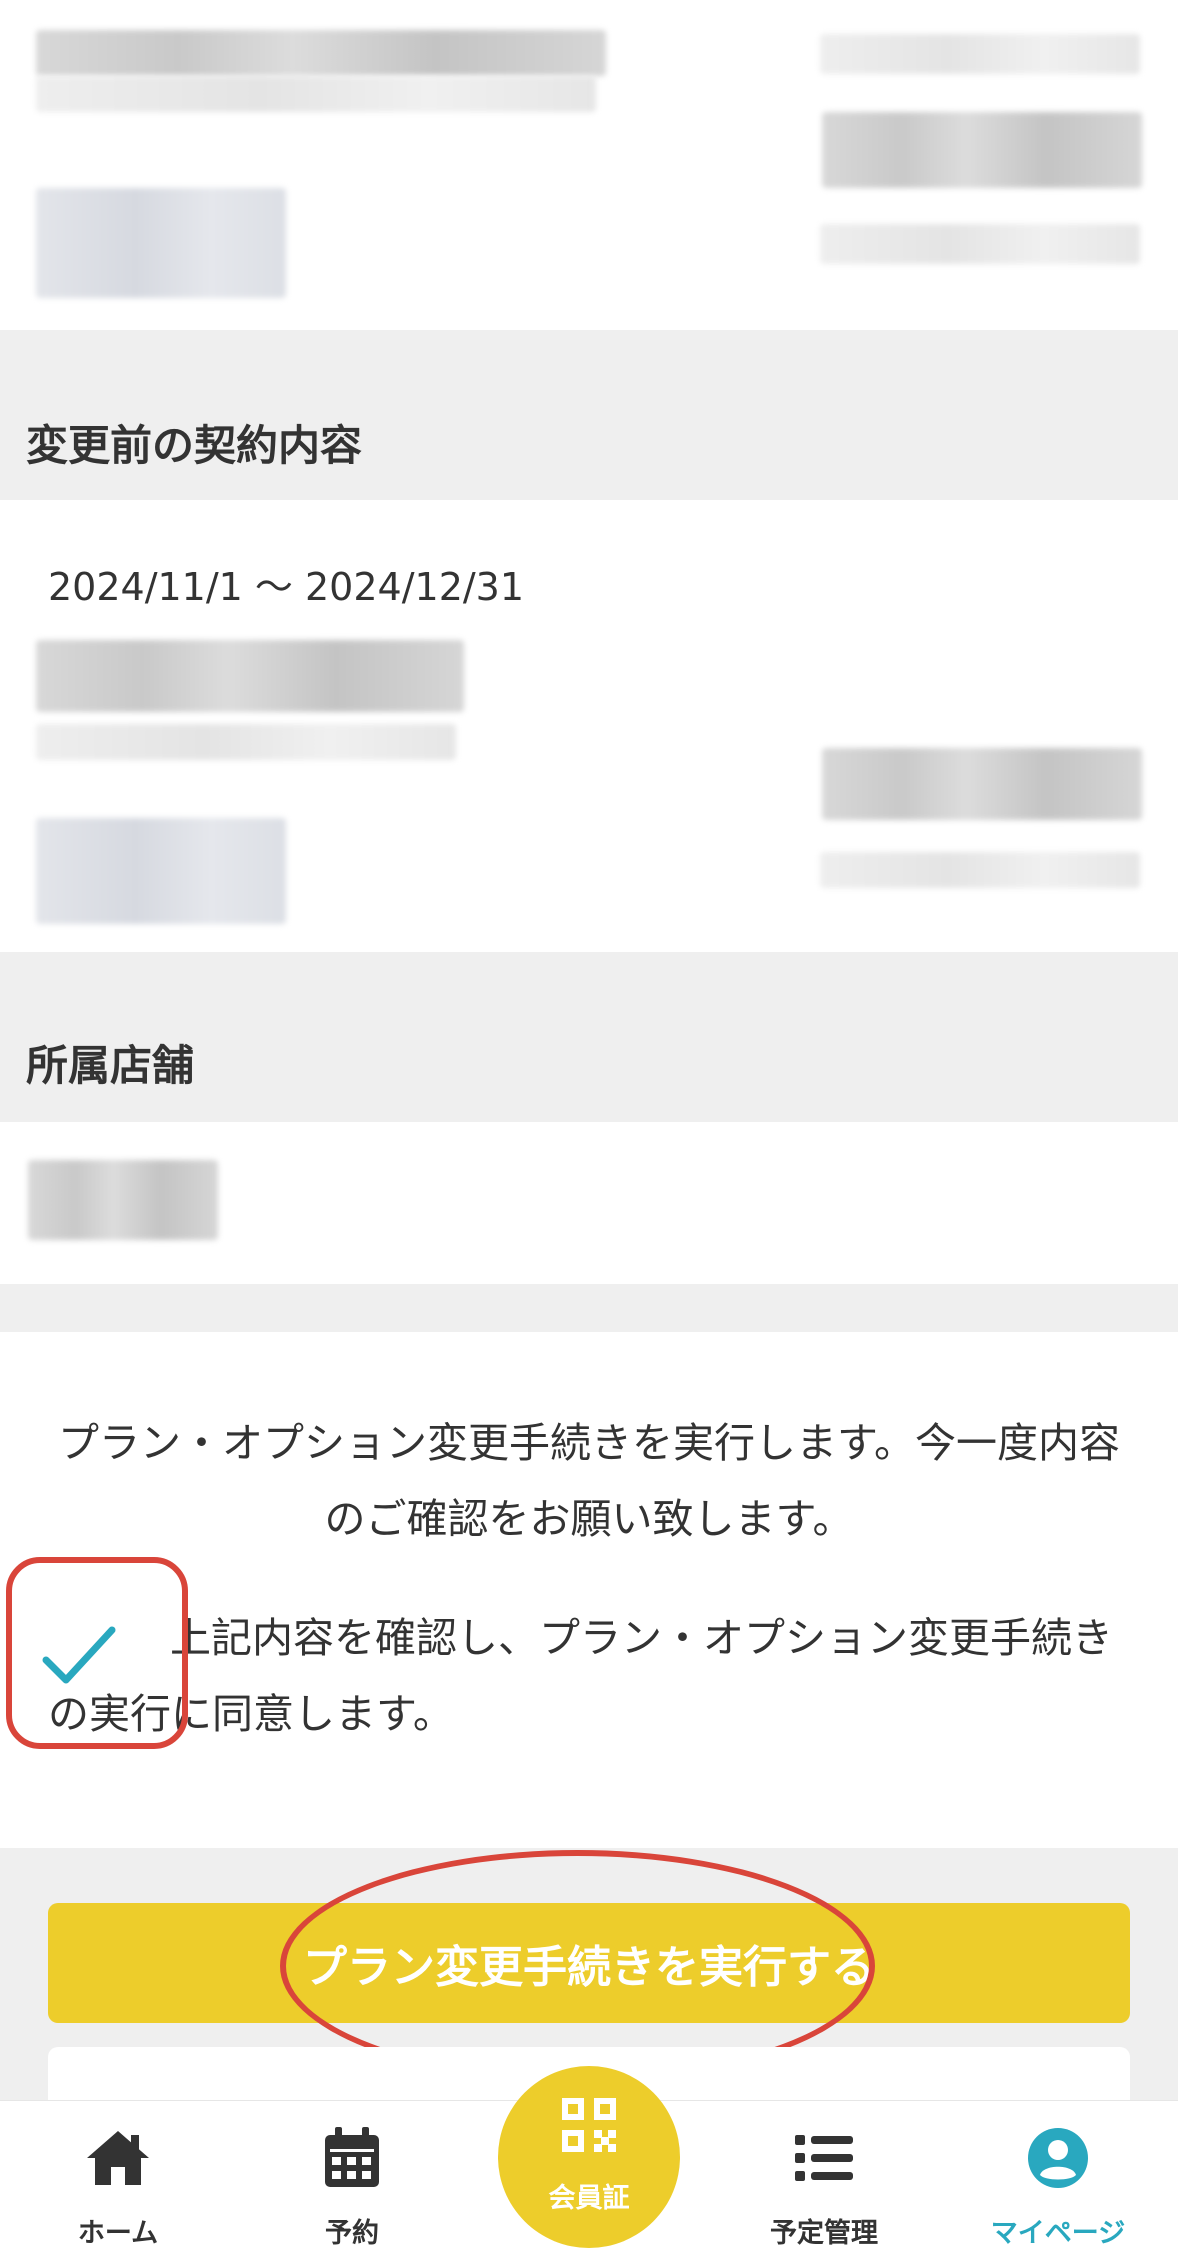 Image resolution: width=1178 pixels, height=2258 pixels. I want to click on contract-period: 2024/11/1 〜 2024/12/31, so click(286, 587).